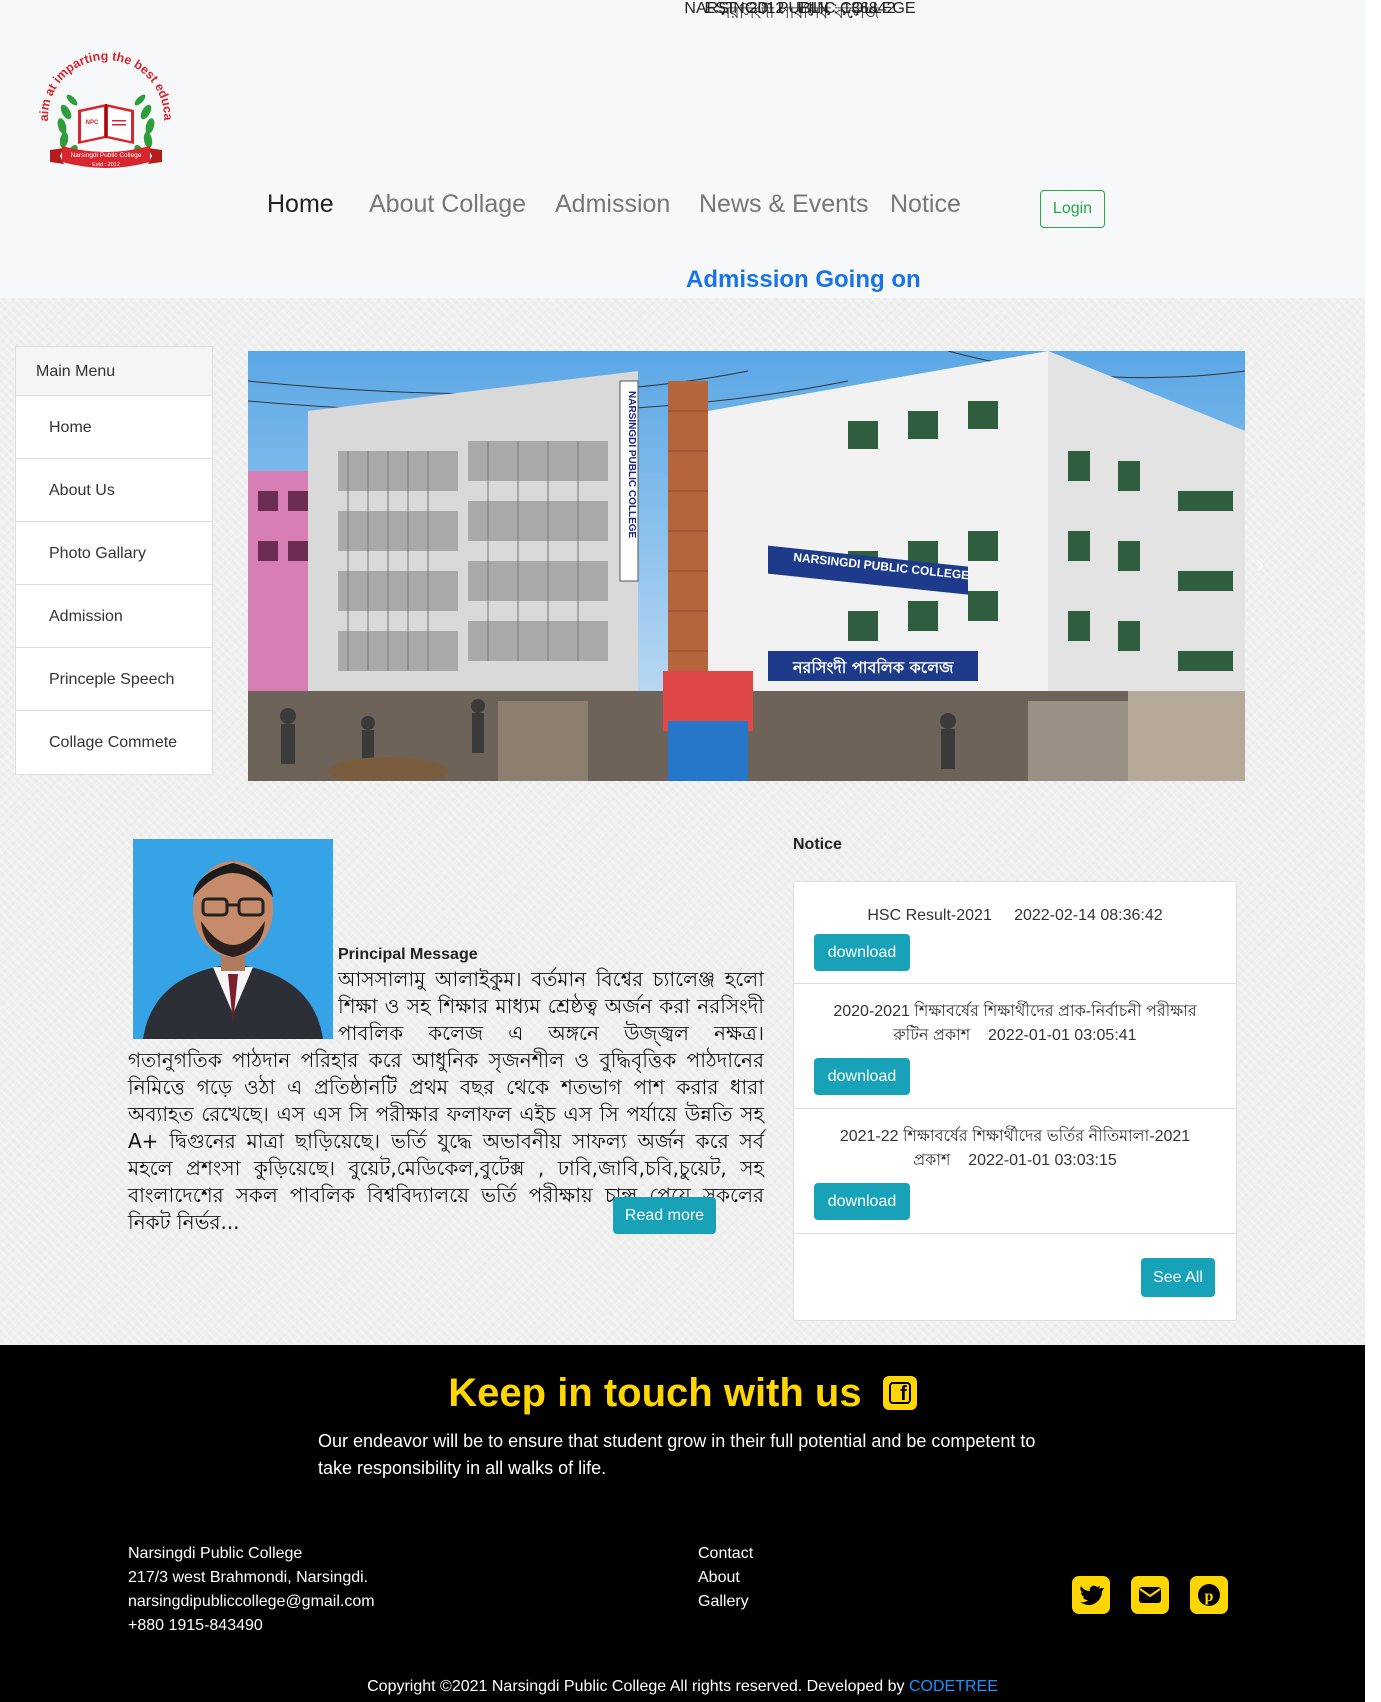 This screenshot has height=1702, width=1381. What do you see at coordinates (114, 427) in the screenshot?
I see `side-menu-item-home: Home` at bounding box center [114, 427].